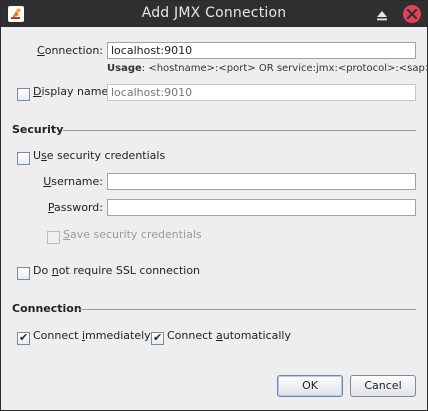 The height and width of the screenshot is (411, 428). Describe the element at coordinates (383, 386) in the screenshot. I see `cancel-button: Cancel` at that location.